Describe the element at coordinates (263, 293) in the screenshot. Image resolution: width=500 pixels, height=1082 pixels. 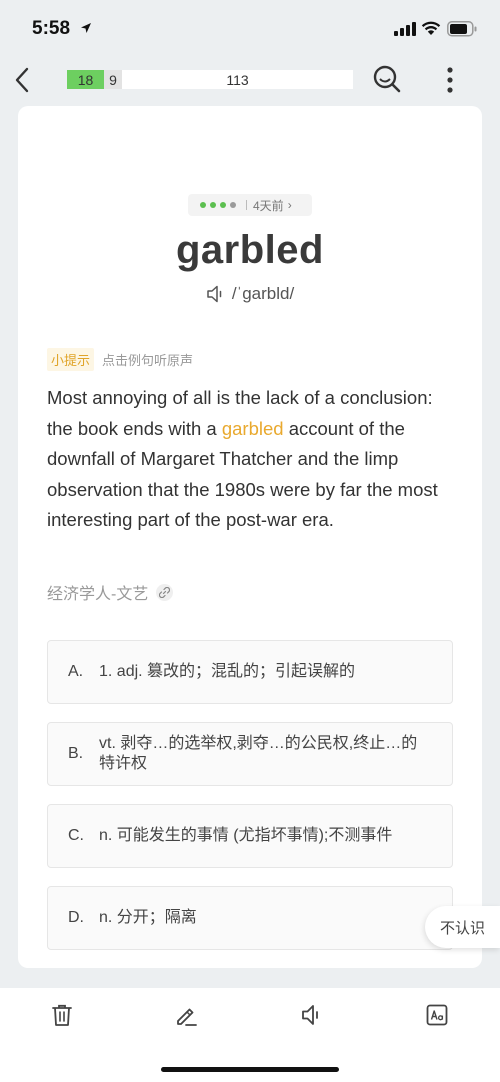
I see `phonetic: /ˈgarbld/` at that location.